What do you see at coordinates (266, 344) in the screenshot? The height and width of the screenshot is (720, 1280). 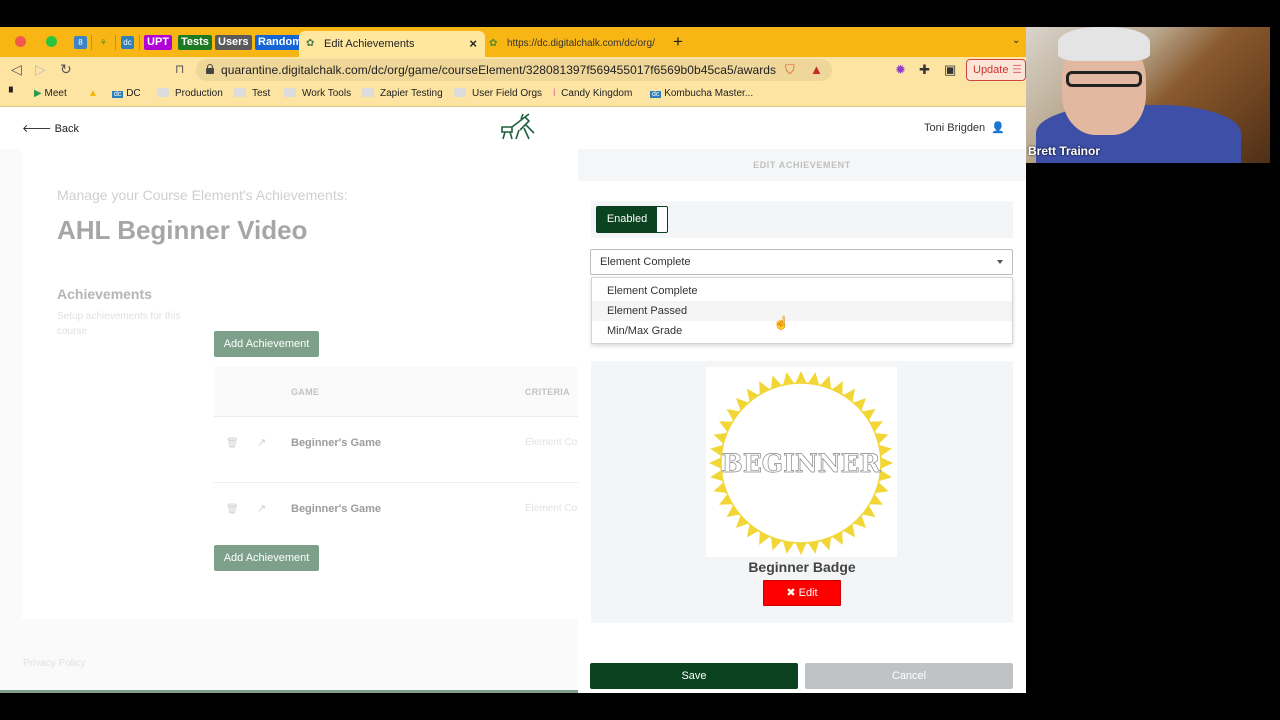 I see `add-achievement-button-top: Add Achievement` at bounding box center [266, 344].